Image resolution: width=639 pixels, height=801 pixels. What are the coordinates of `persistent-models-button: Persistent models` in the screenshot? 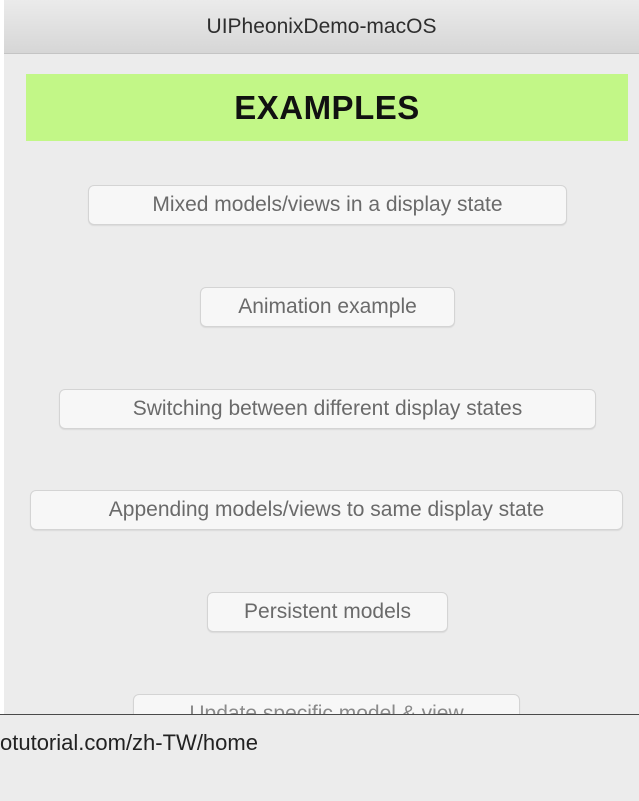 It's located at (327, 612).